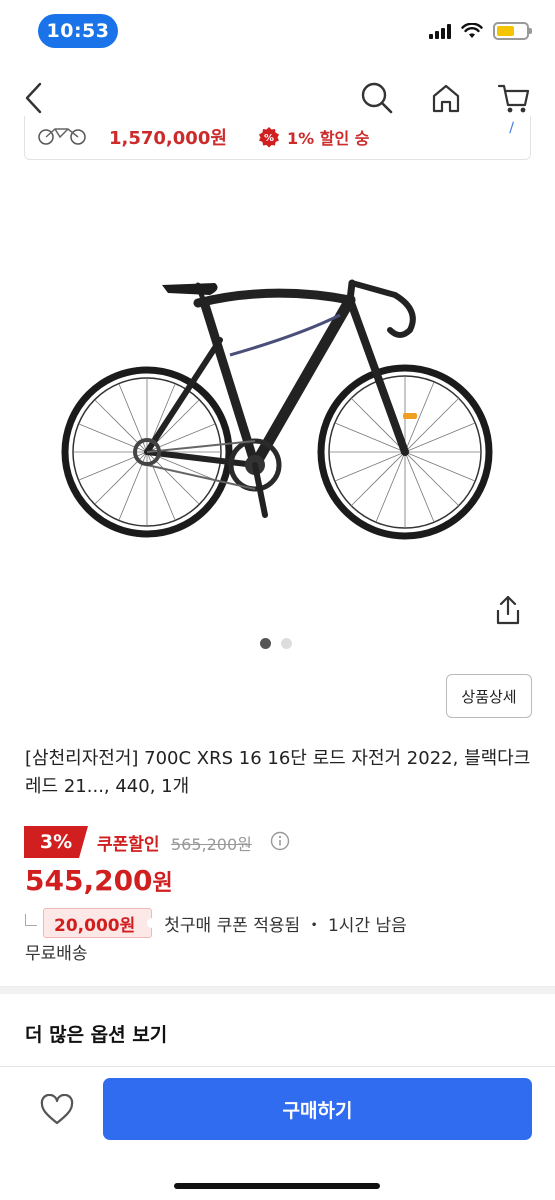 This screenshot has width=555, height=1200. What do you see at coordinates (440, 31) in the screenshot?
I see `signal-icon` at bounding box center [440, 31].